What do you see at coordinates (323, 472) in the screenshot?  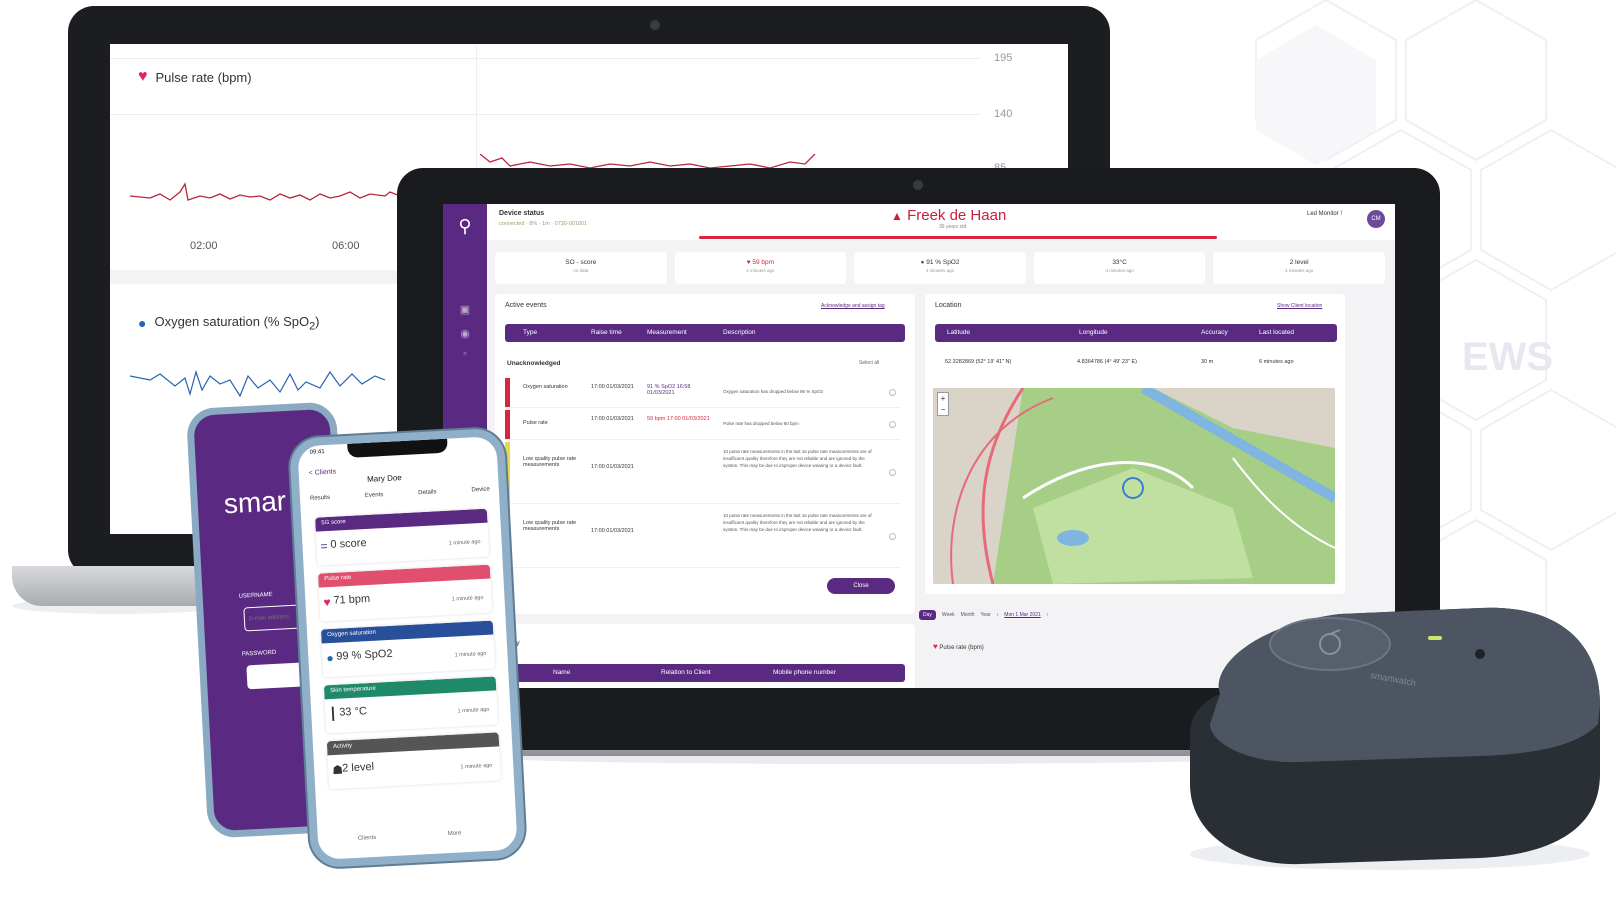 I see `back-link: < Clients` at bounding box center [323, 472].